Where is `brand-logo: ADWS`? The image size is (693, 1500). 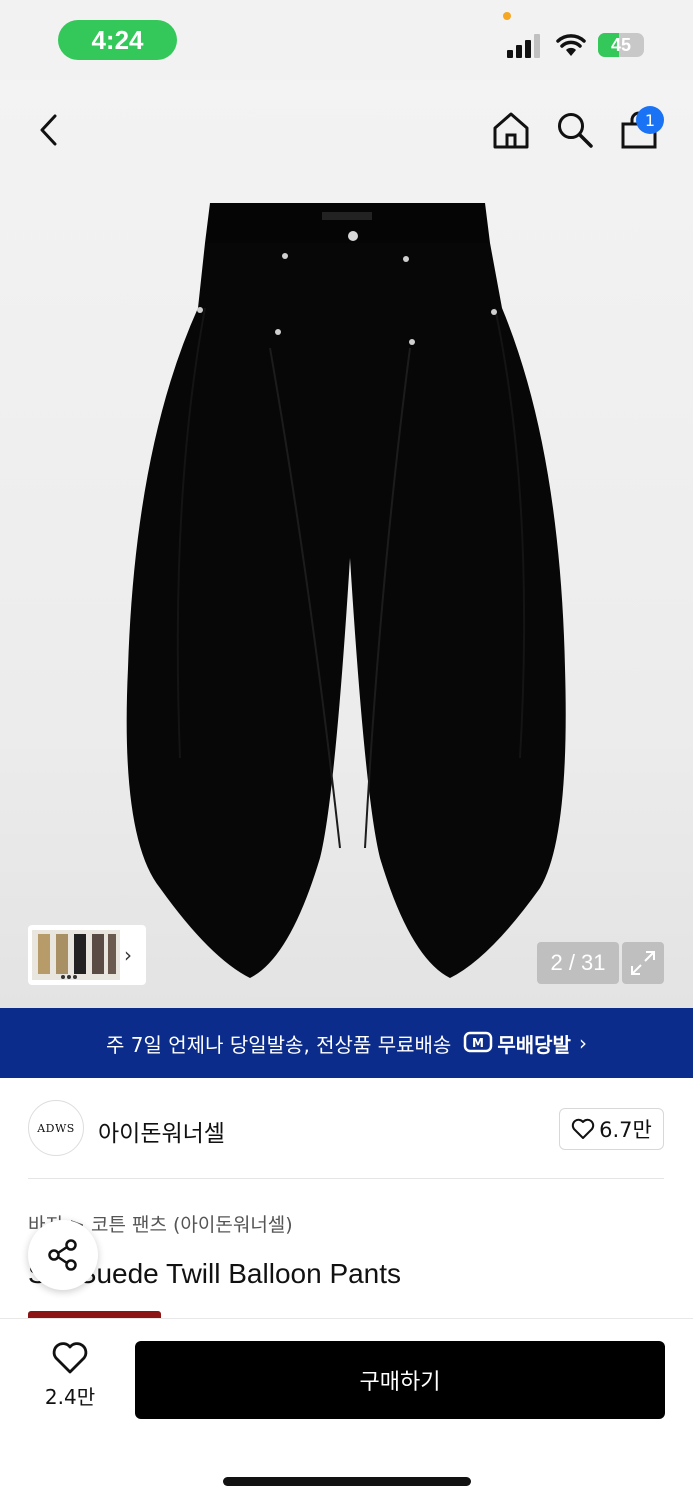 brand-logo: ADWS is located at coordinates (56, 1128).